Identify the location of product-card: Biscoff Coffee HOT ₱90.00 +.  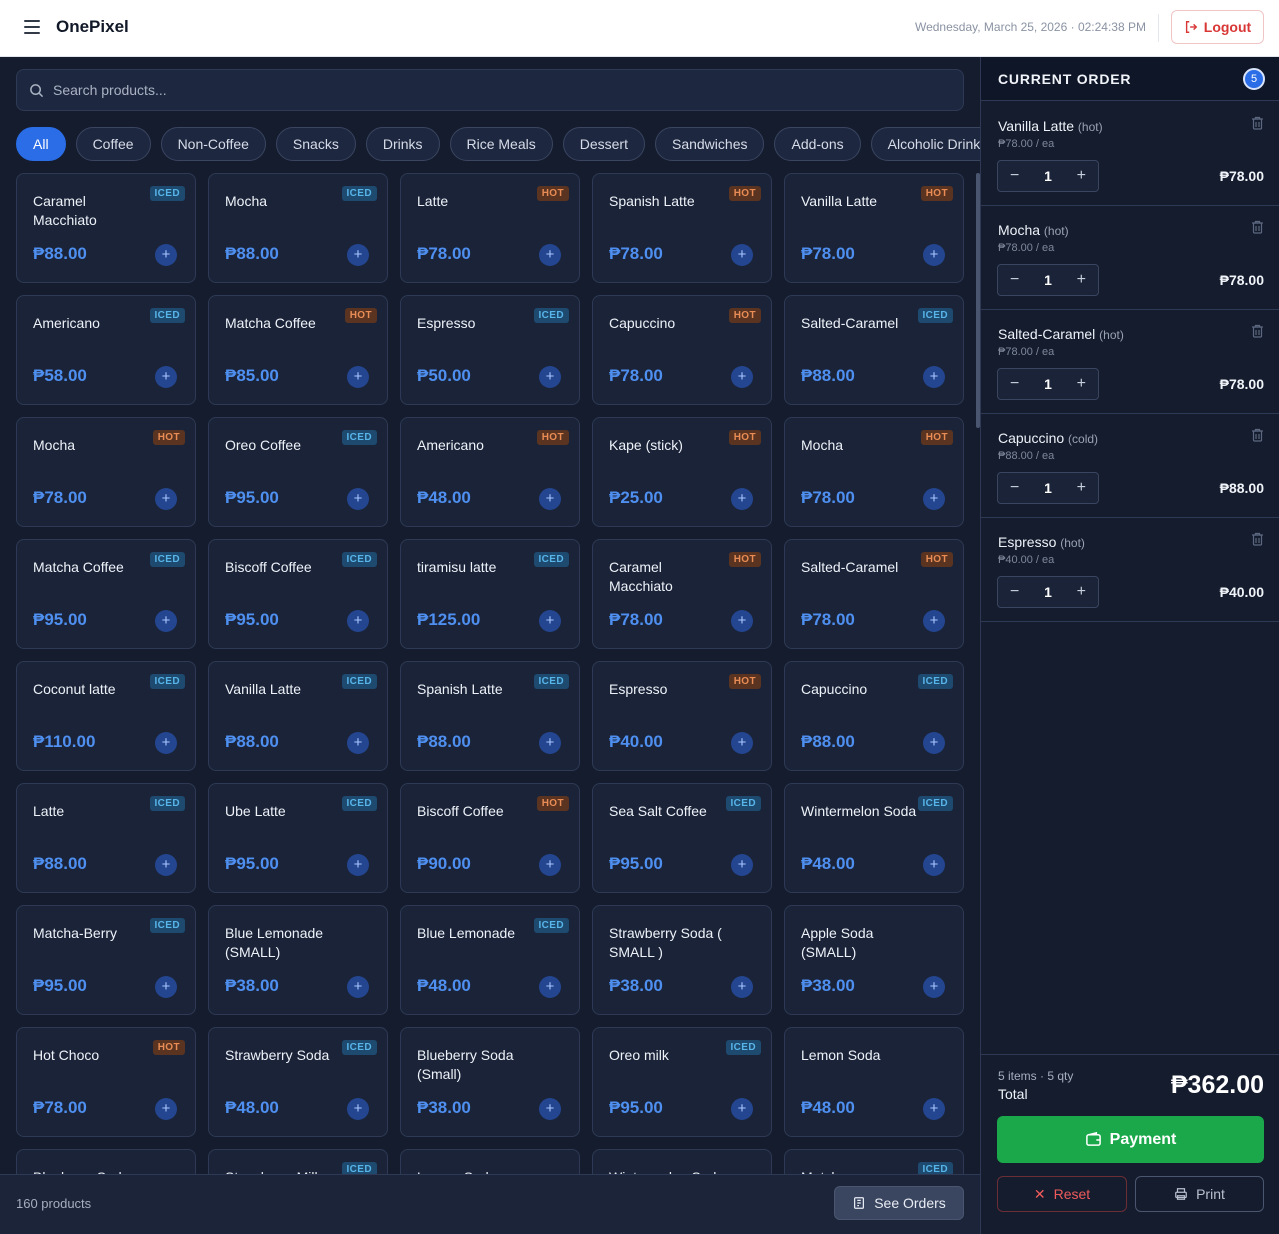
(490, 838).